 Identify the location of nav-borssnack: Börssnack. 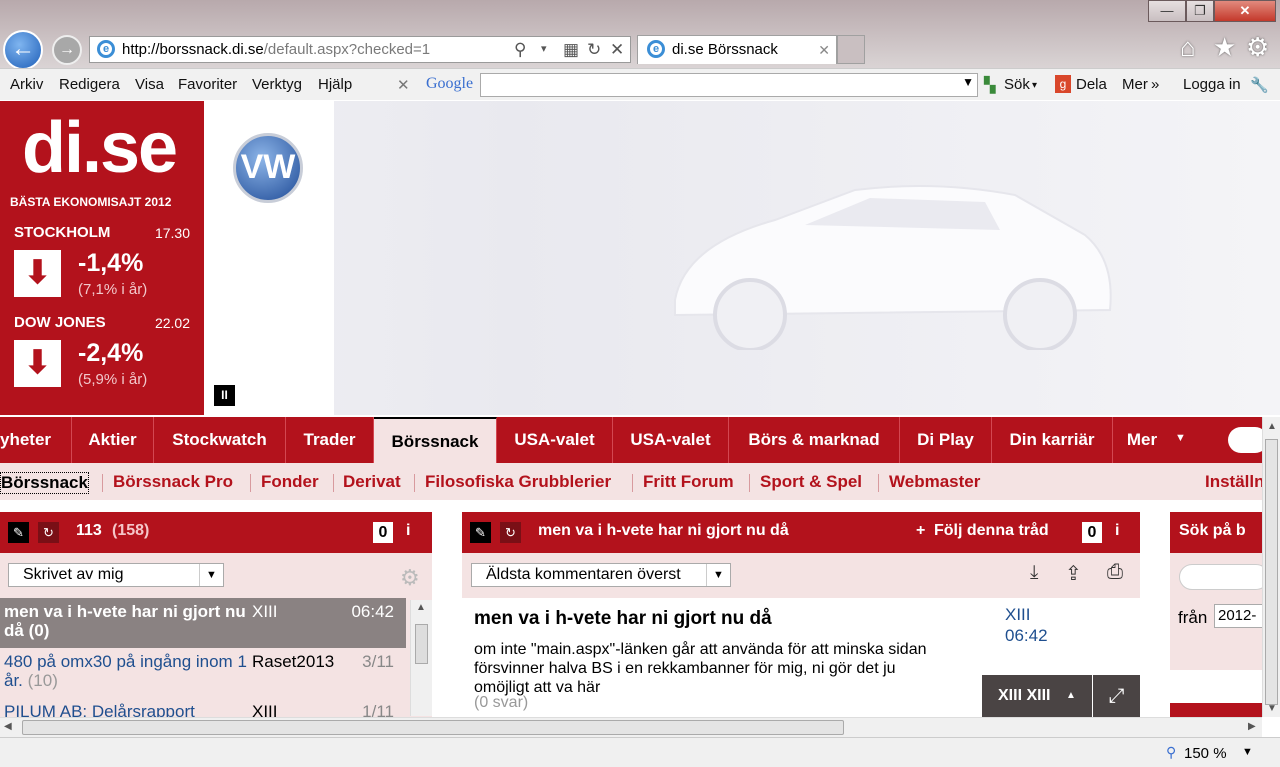
(435, 440).